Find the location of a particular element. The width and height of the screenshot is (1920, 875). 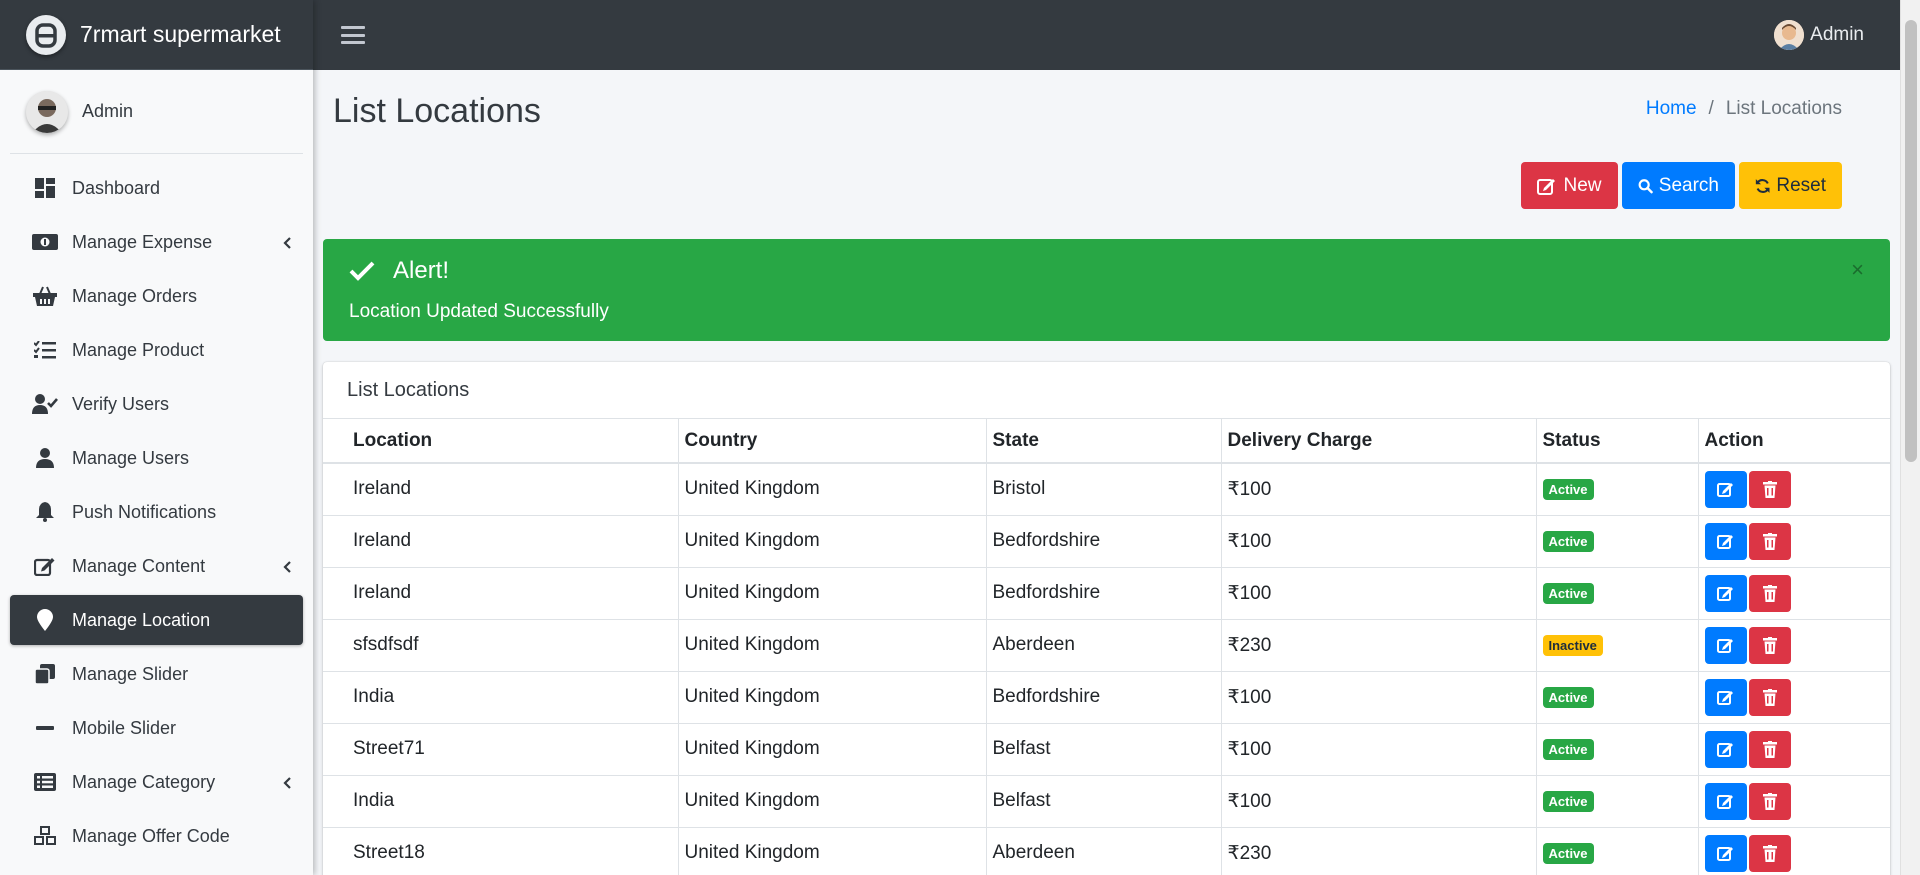

sidebar-item-label: Mobile Slider is located at coordinates (124, 727).